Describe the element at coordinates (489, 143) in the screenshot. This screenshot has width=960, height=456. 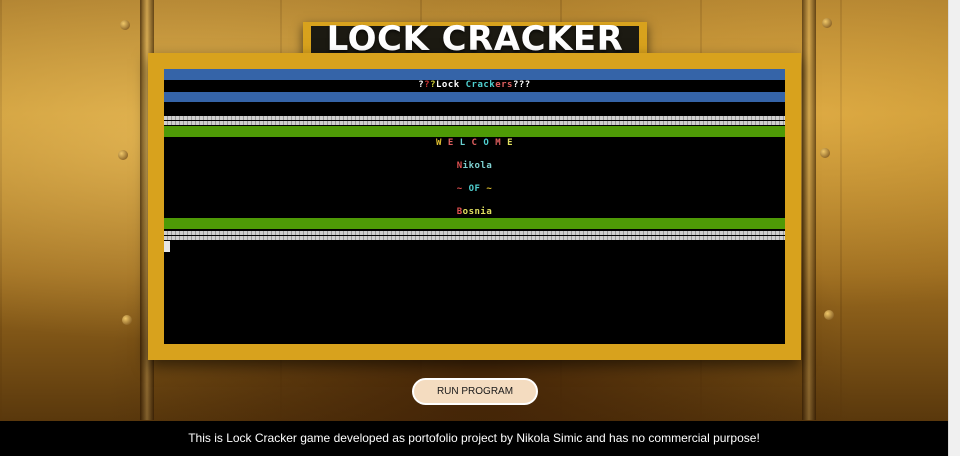
I see `terminal-text-segment: O` at that location.